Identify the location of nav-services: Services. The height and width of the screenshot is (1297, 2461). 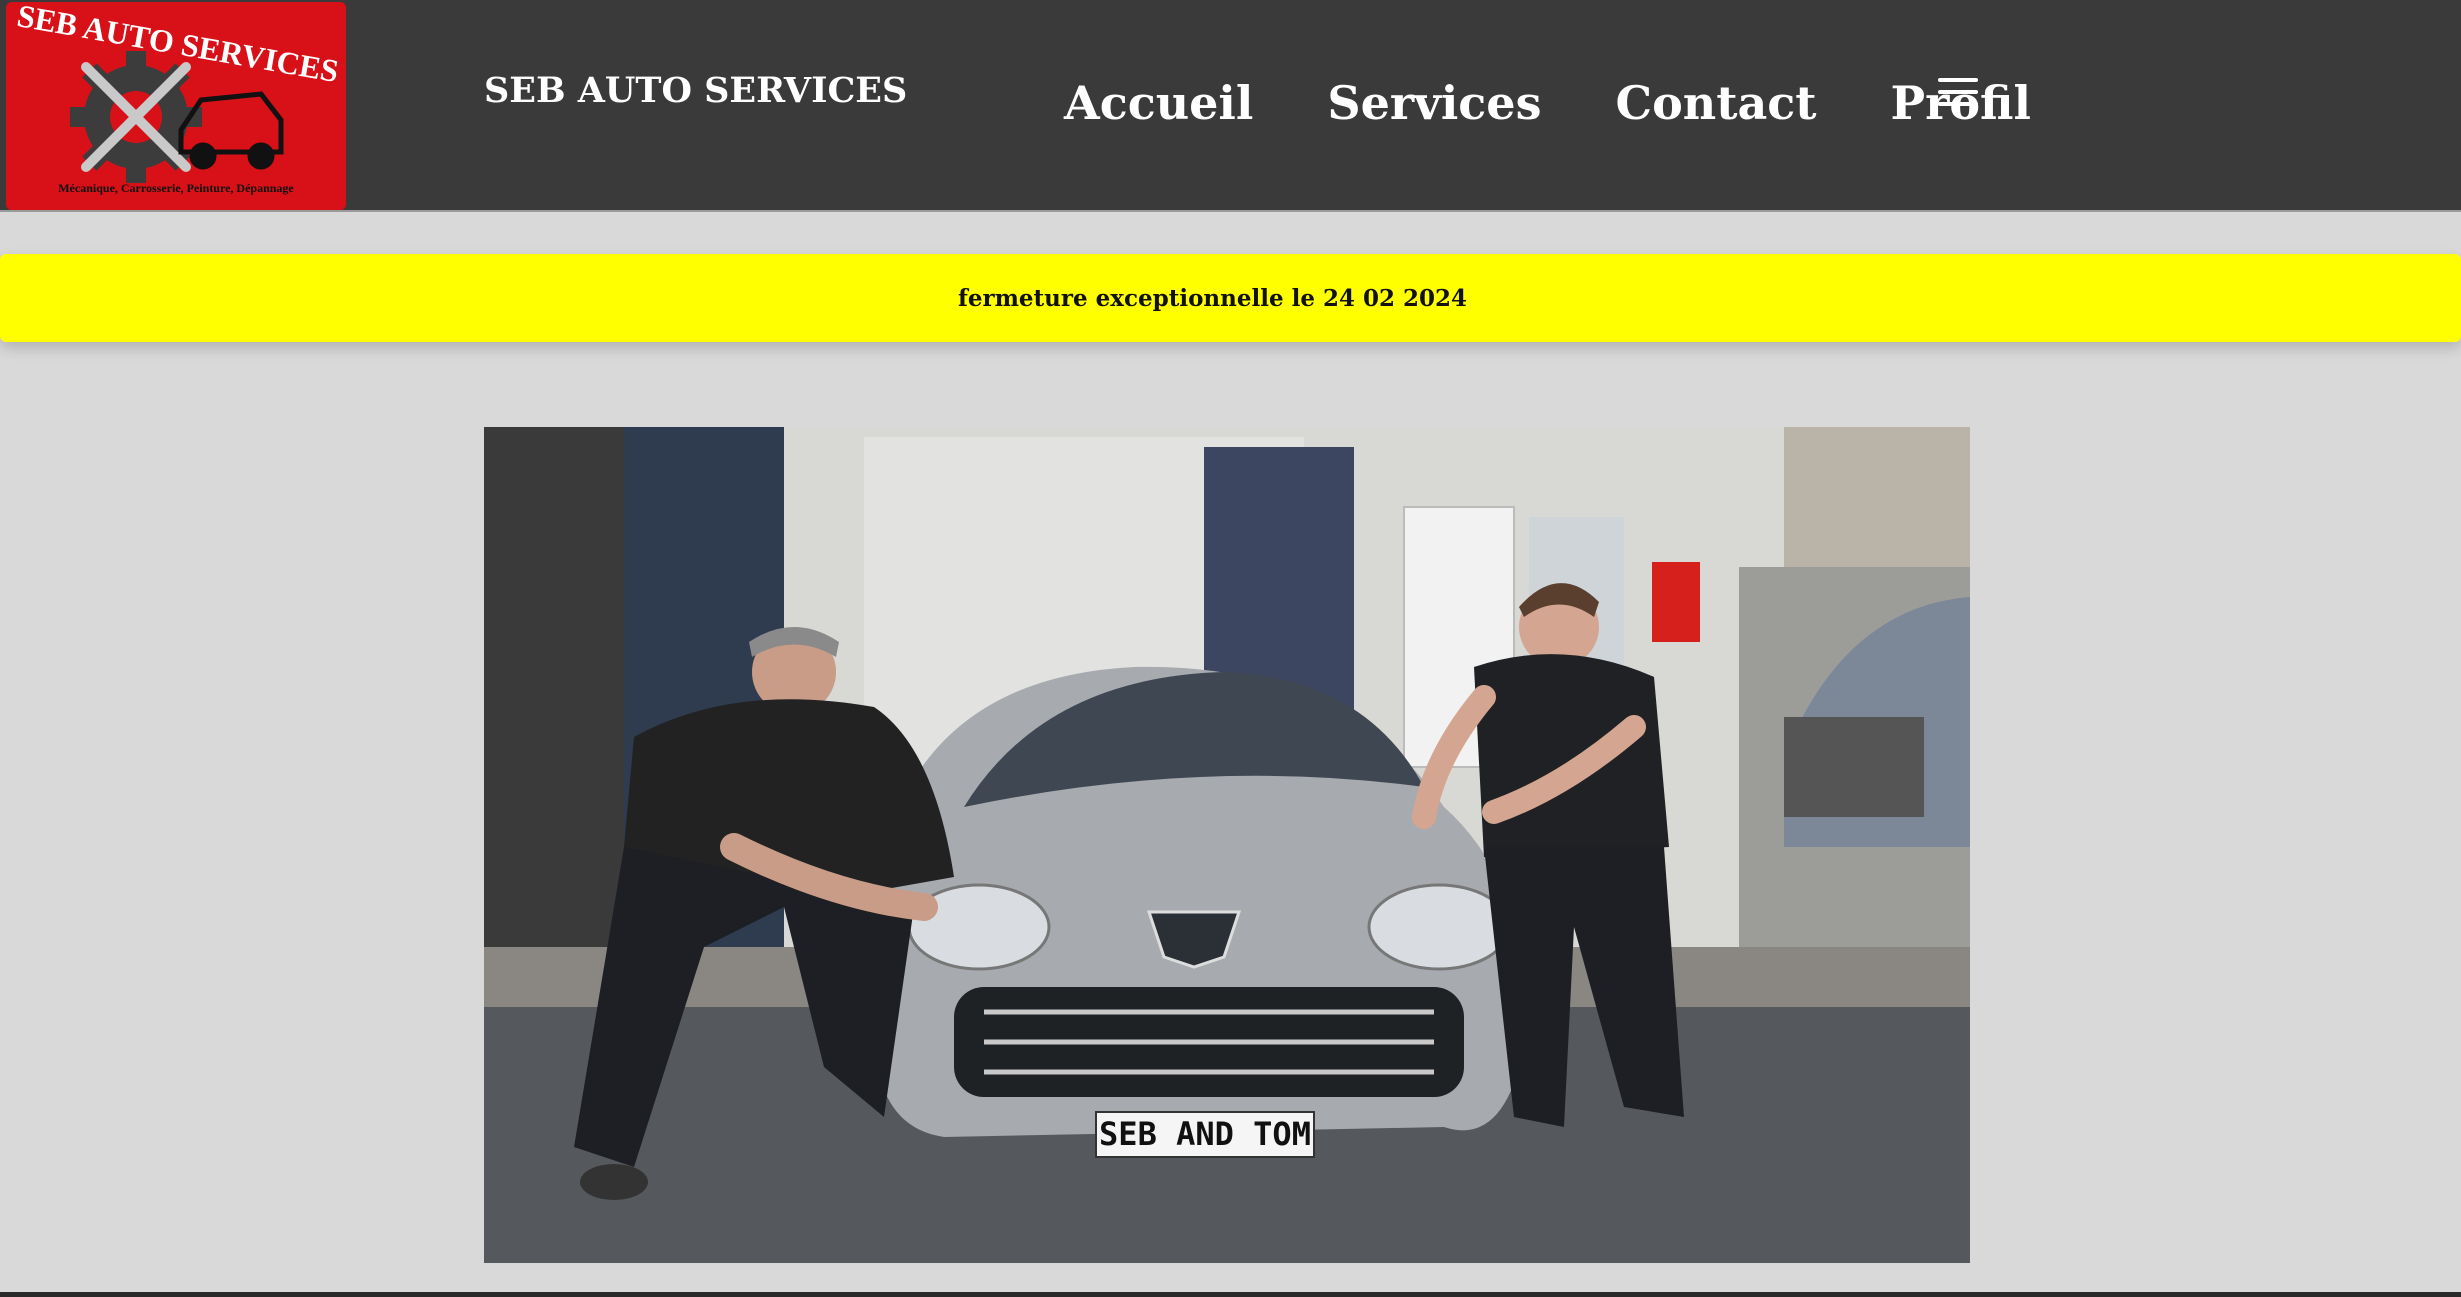
(1434, 103).